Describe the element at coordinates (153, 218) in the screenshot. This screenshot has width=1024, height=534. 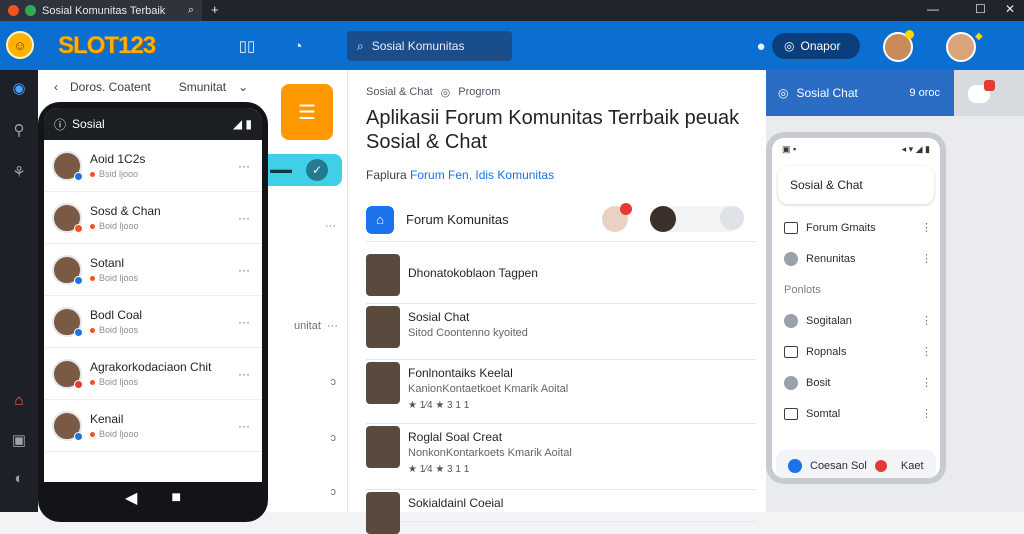
I see `list-item: Sosd & Chan Boid ljooo ···` at that location.